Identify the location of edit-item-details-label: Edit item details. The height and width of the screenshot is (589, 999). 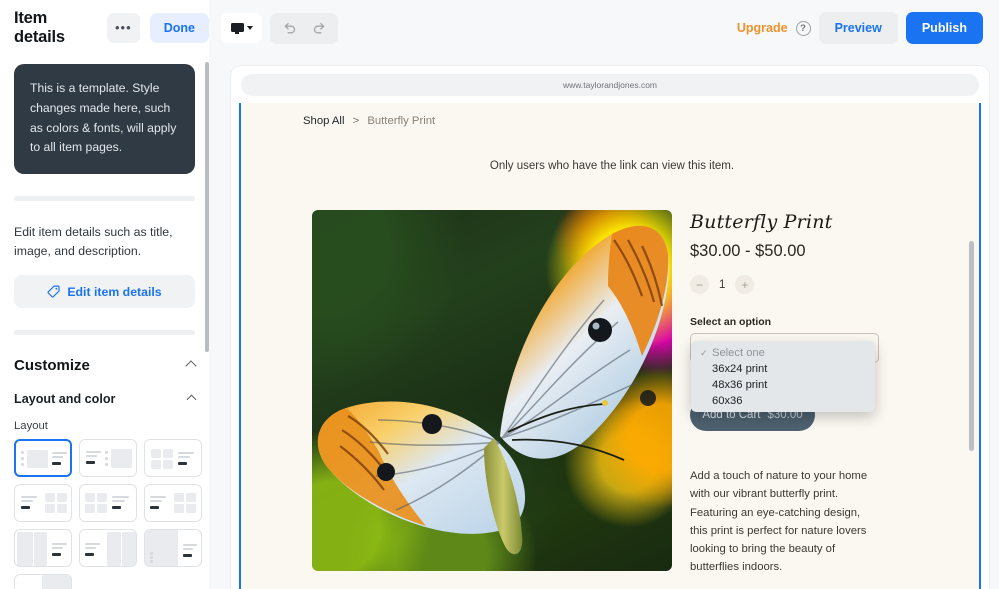
(114, 291).